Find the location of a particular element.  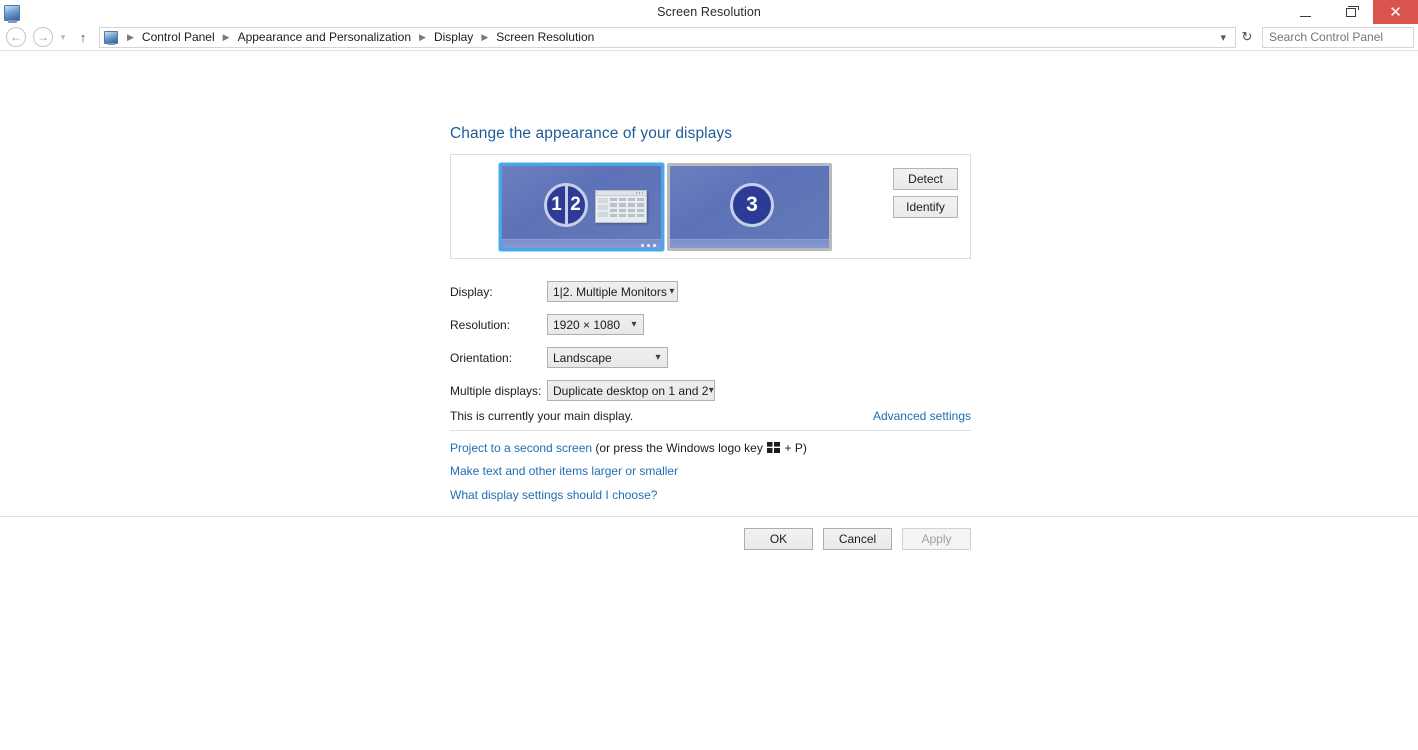

monitor-preview-panel: 1 2 3 Detect Identify is located at coordinates (710, 206).